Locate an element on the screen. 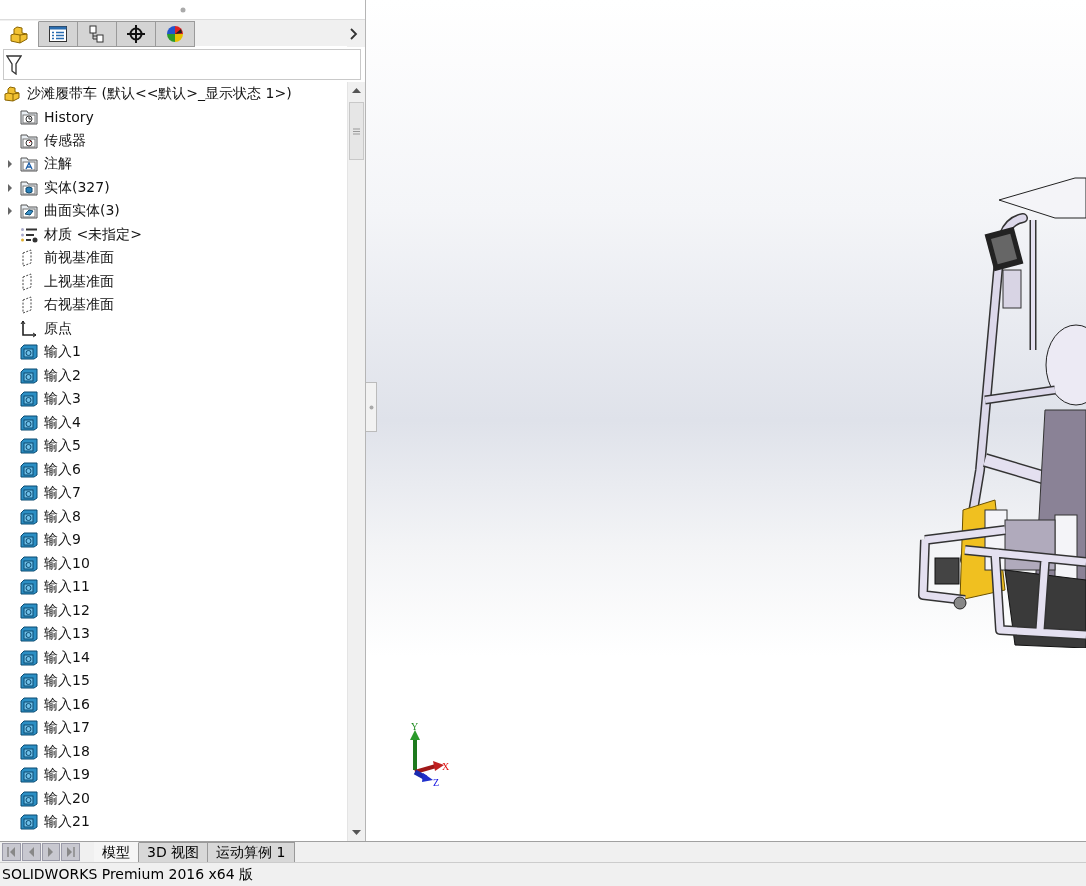 This screenshot has height=886, width=1086. skip-last-icon is located at coordinates (70, 852).